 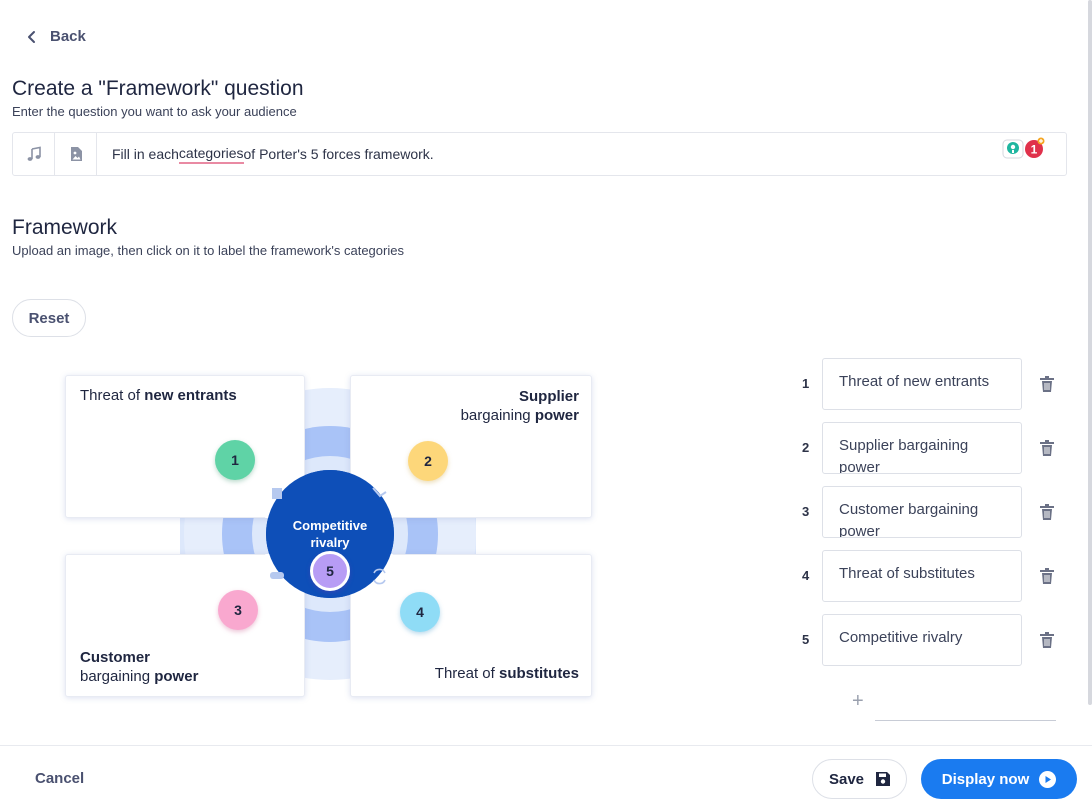 What do you see at coordinates (176, 676) in the screenshot?
I see `card3-bold-suffix: power` at bounding box center [176, 676].